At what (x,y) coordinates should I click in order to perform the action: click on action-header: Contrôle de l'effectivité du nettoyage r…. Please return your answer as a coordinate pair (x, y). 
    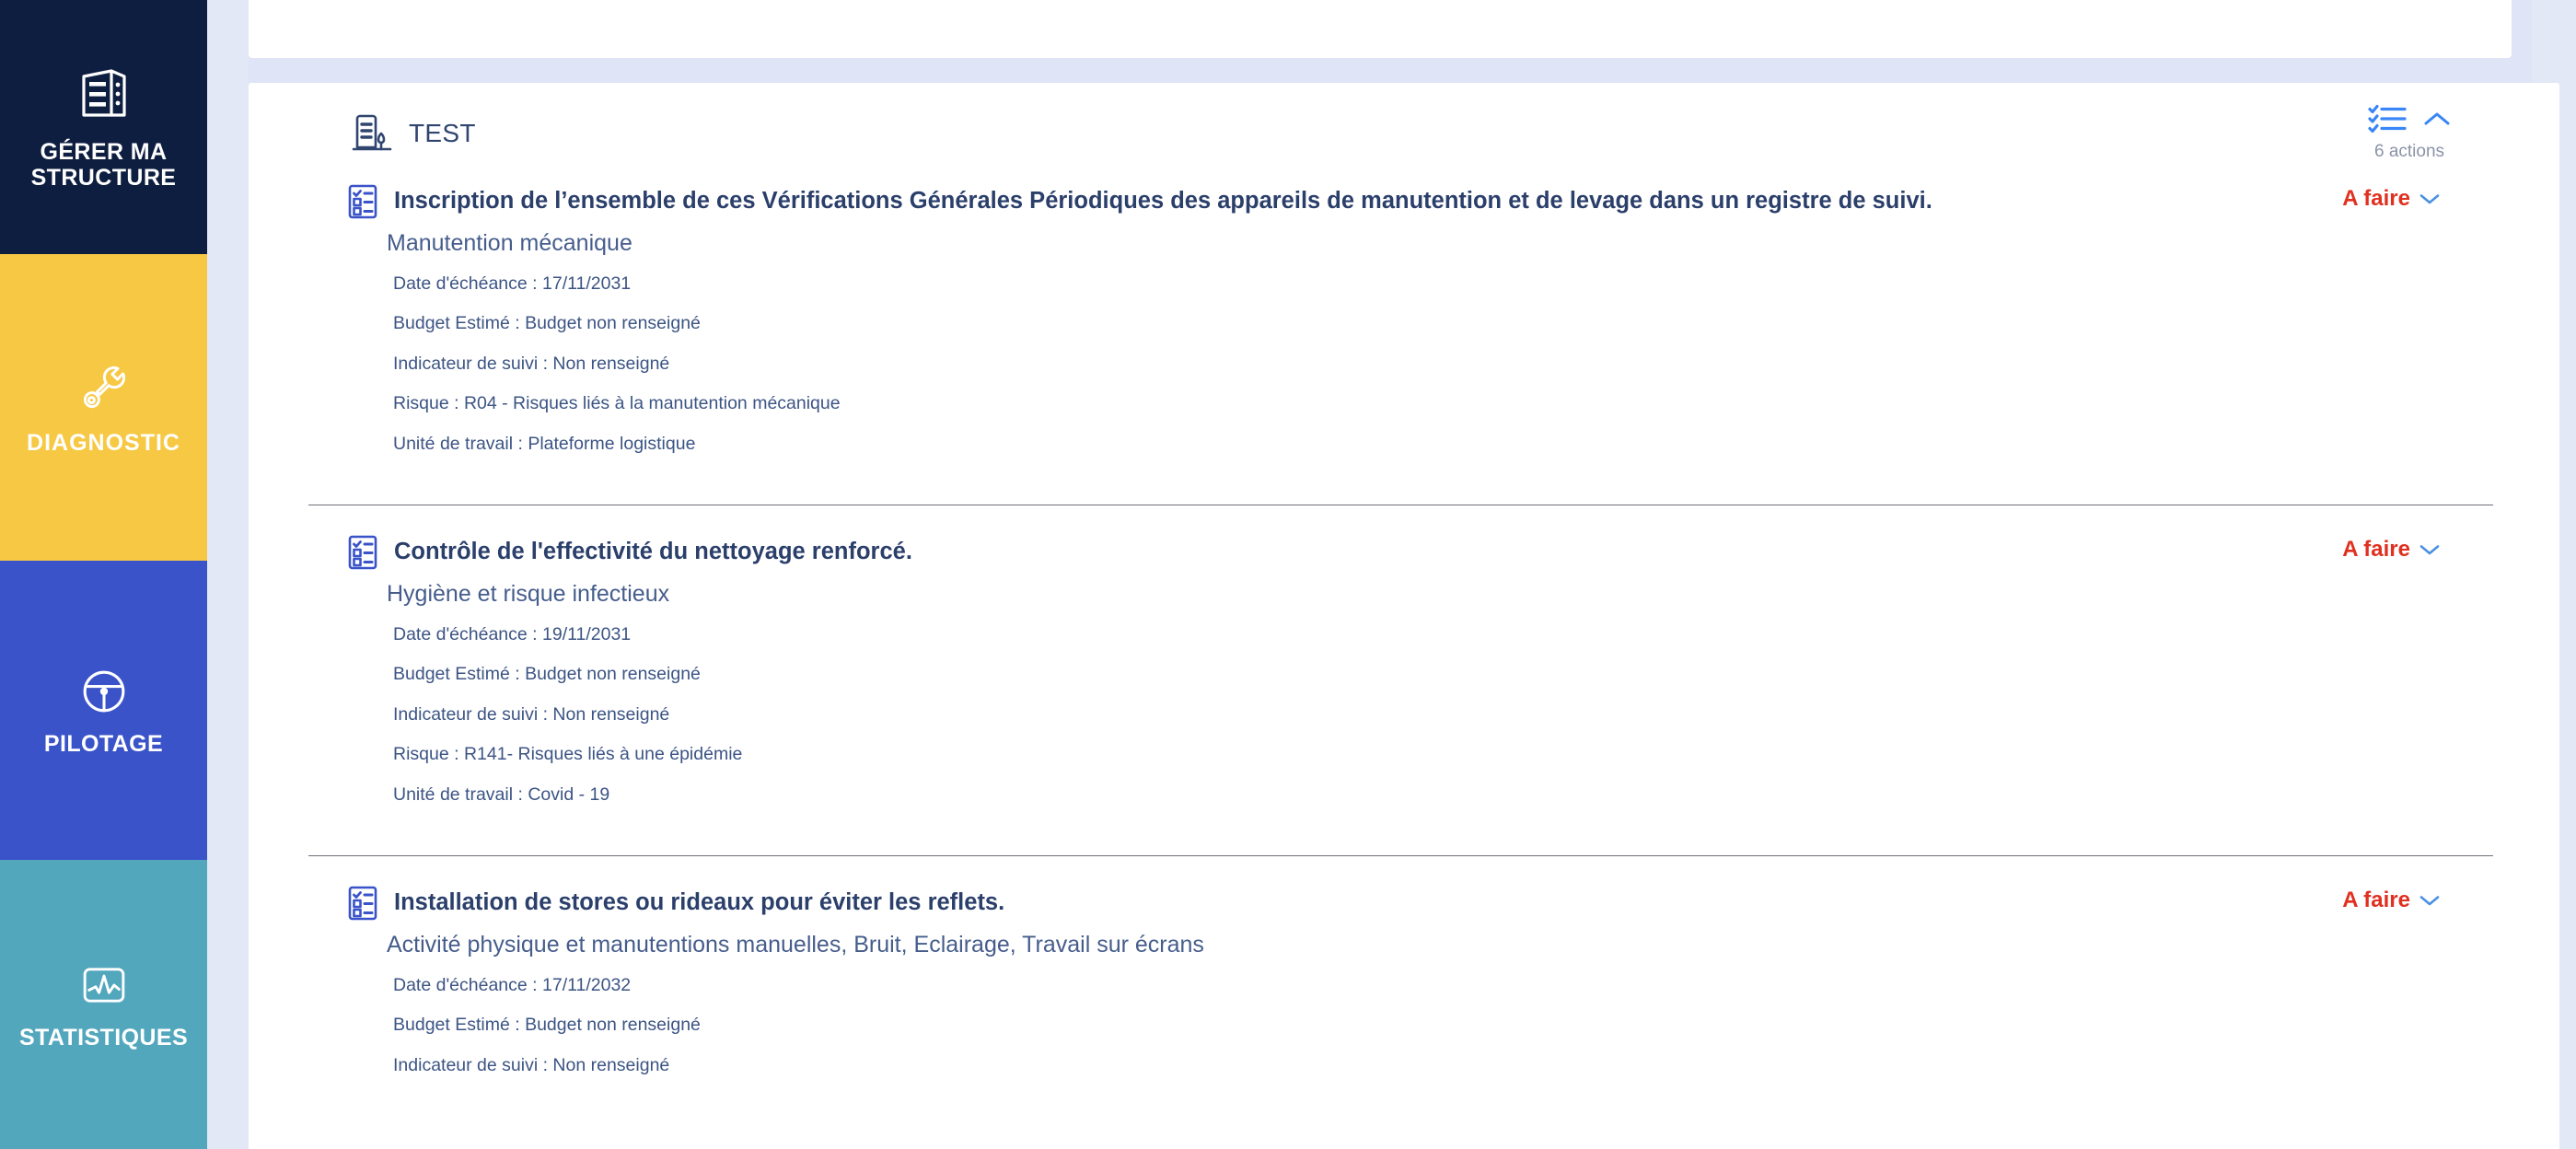
    Looking at the image, I should click on (1396, 552).